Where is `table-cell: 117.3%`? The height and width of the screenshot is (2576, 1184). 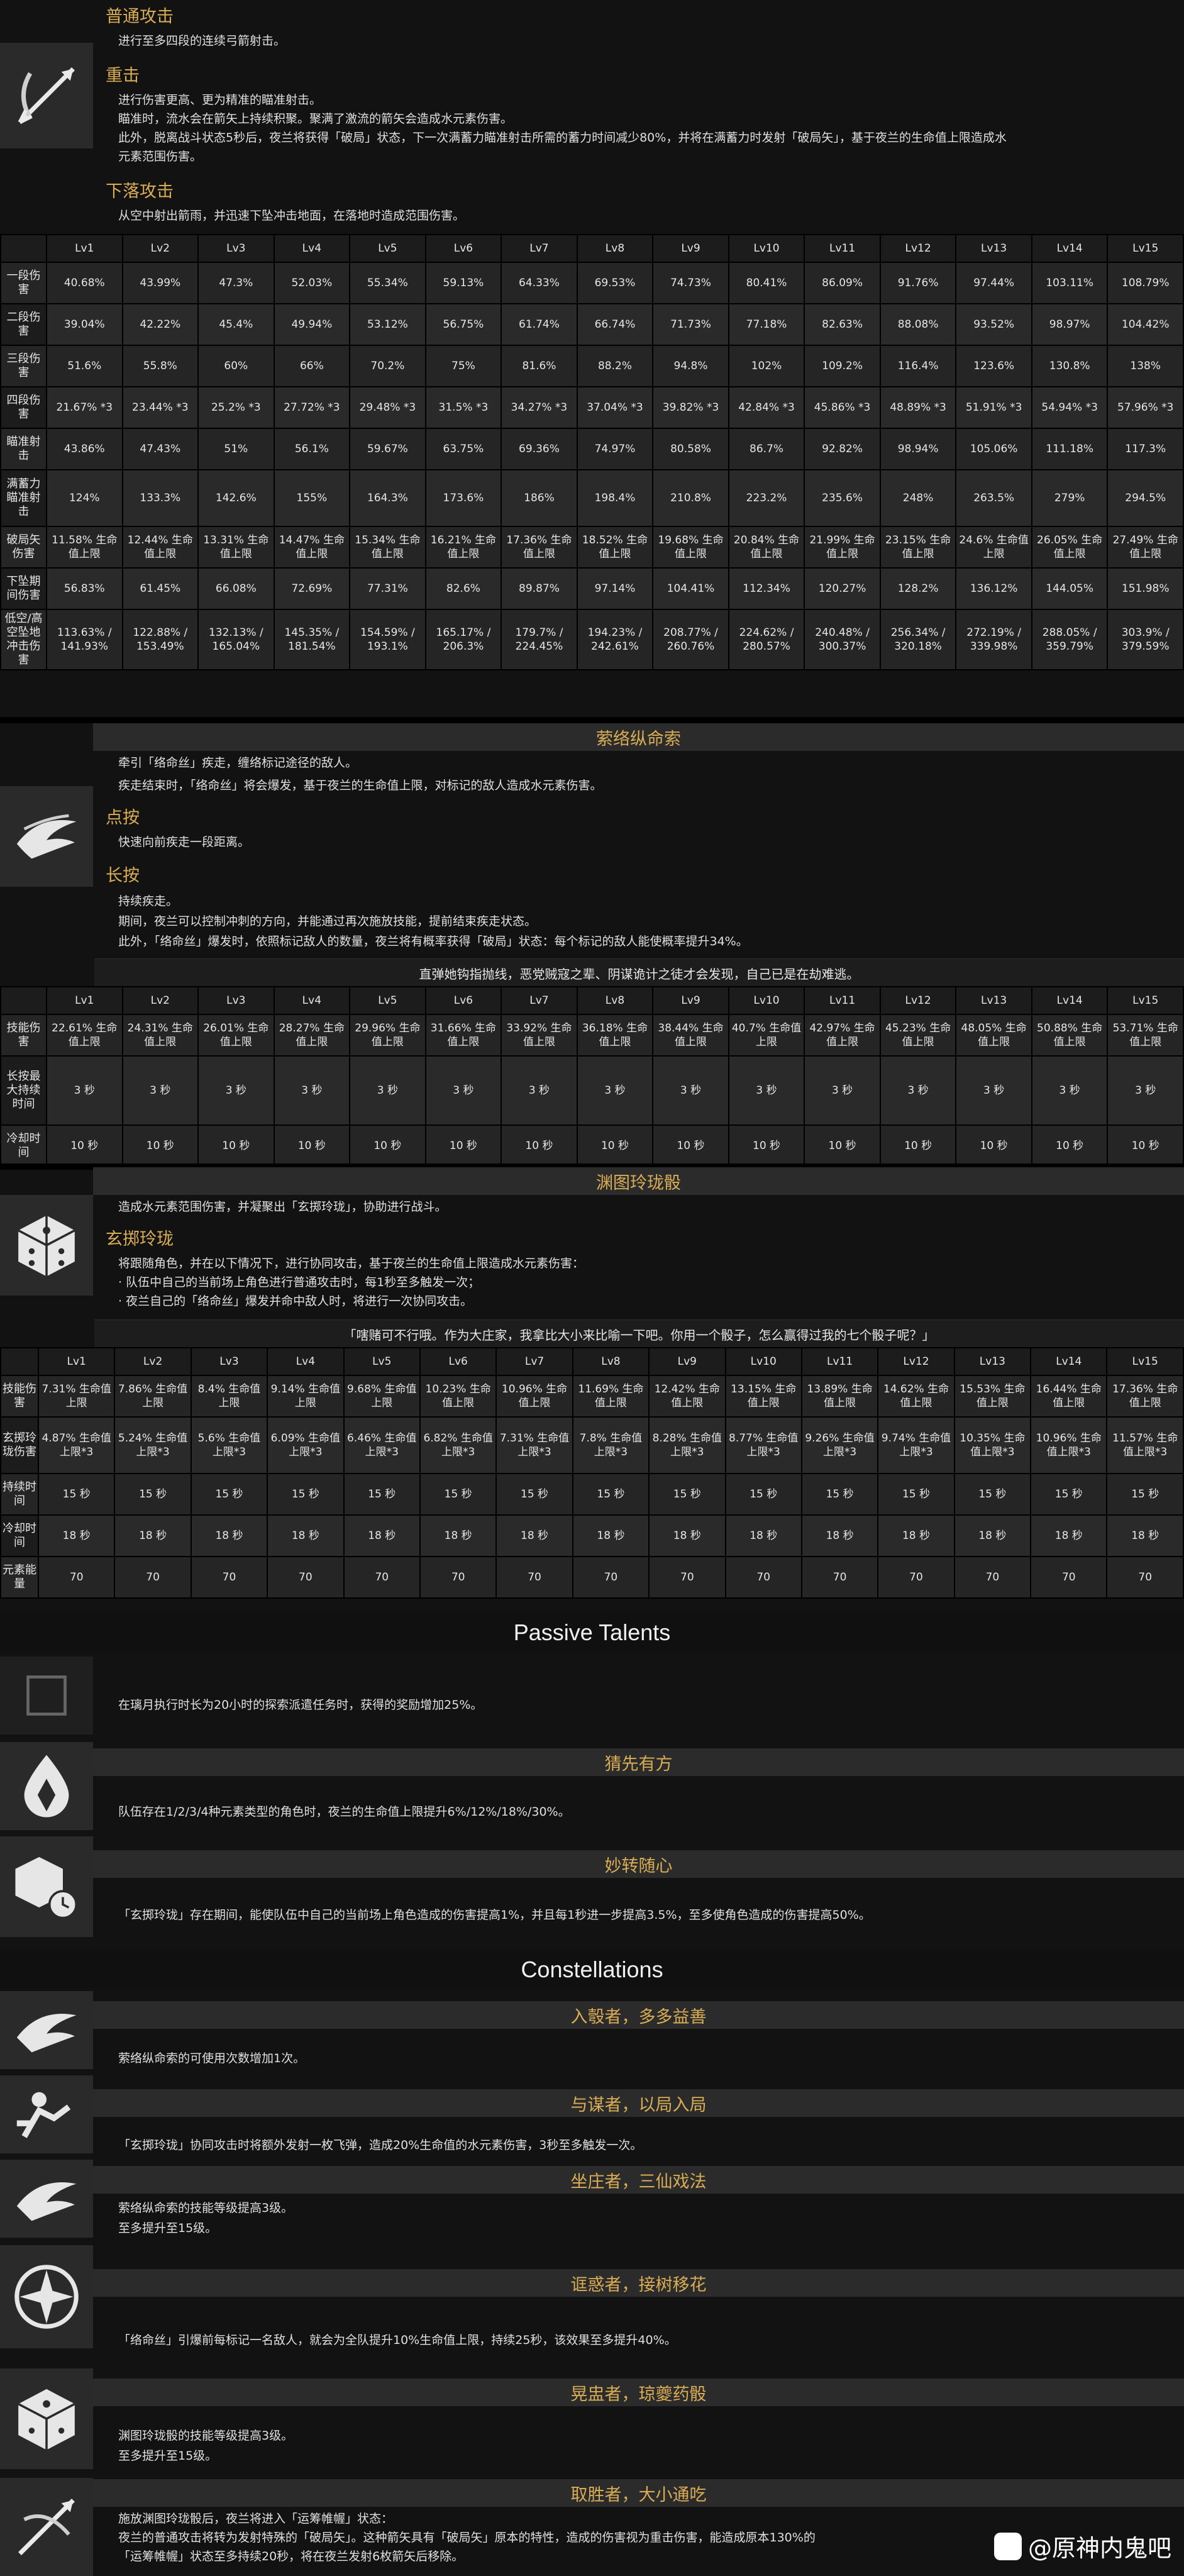
table-cell: 117.3% is located at coordinates (1145, 449).